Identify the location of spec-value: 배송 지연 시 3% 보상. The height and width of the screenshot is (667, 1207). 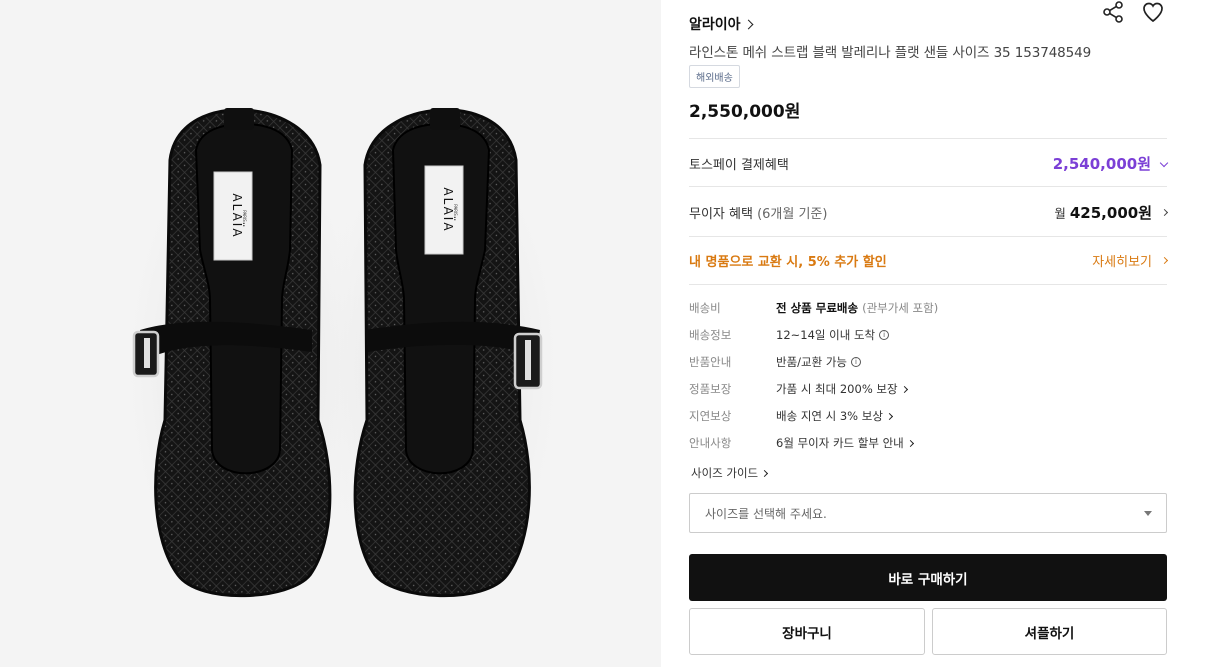
(829, 416).